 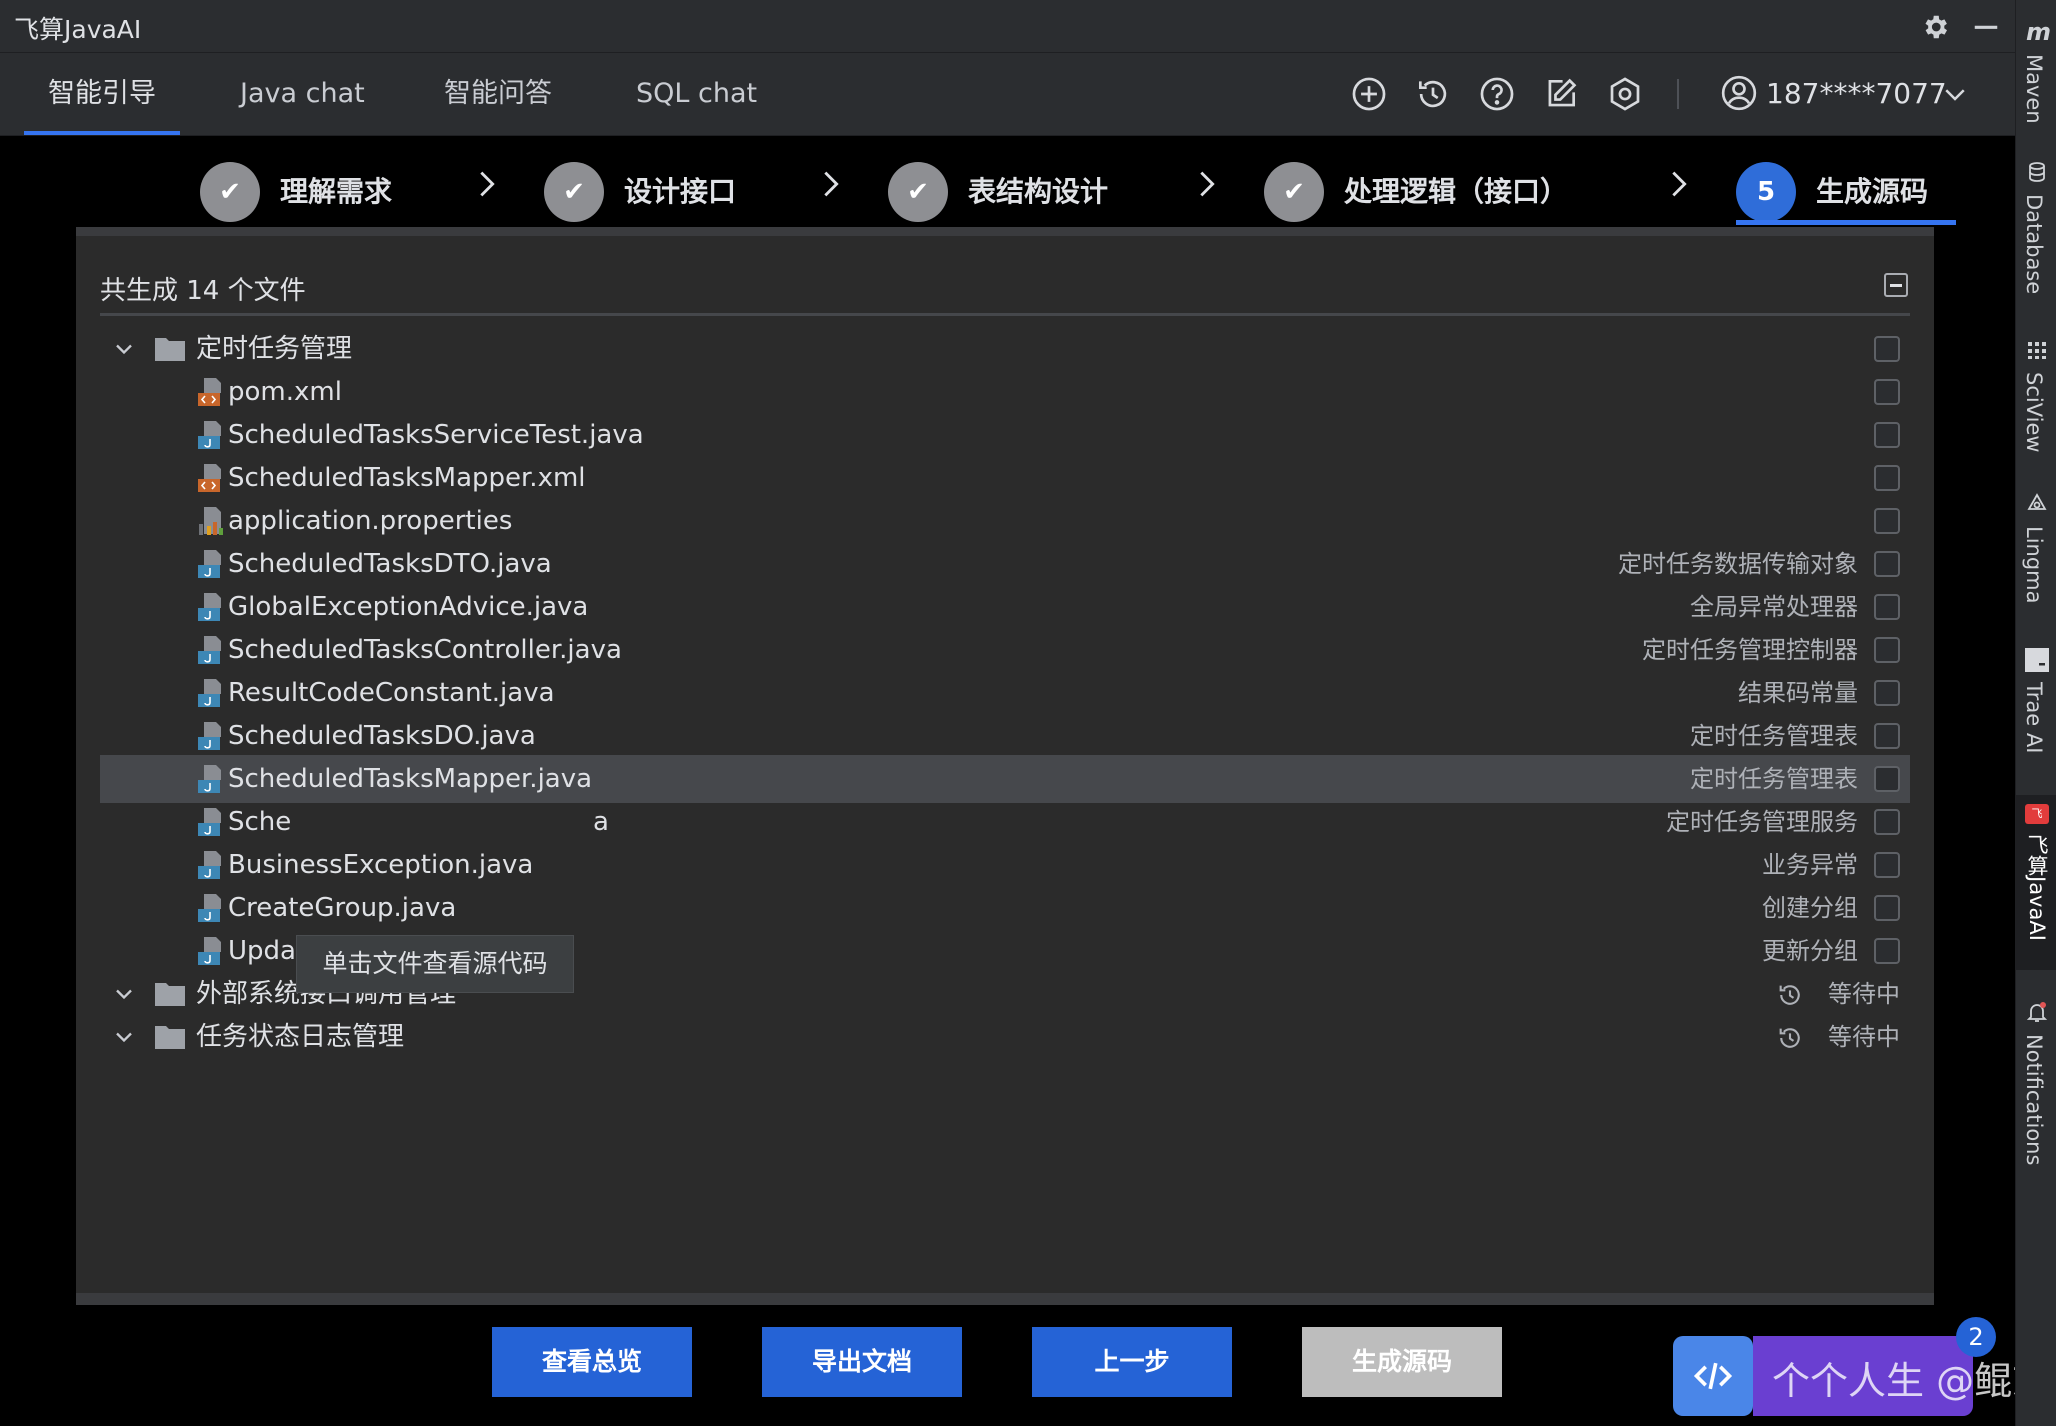 What do you see at coordinates (382, 736) in the screenshot?
I see `file-name: ScheduledTasksDO.java` at bounding box center [382, 736].